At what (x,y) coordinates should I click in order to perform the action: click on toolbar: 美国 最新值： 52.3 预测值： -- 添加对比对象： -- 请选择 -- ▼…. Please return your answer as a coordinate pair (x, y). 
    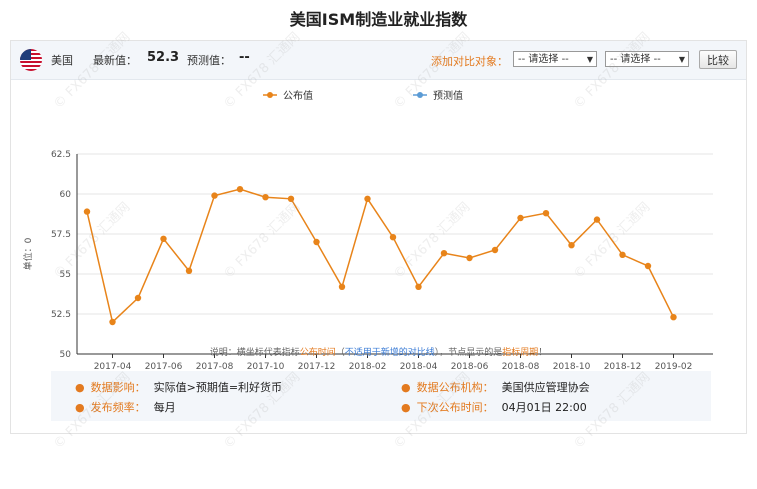
    Looking at the image, I should click on (378, 60).